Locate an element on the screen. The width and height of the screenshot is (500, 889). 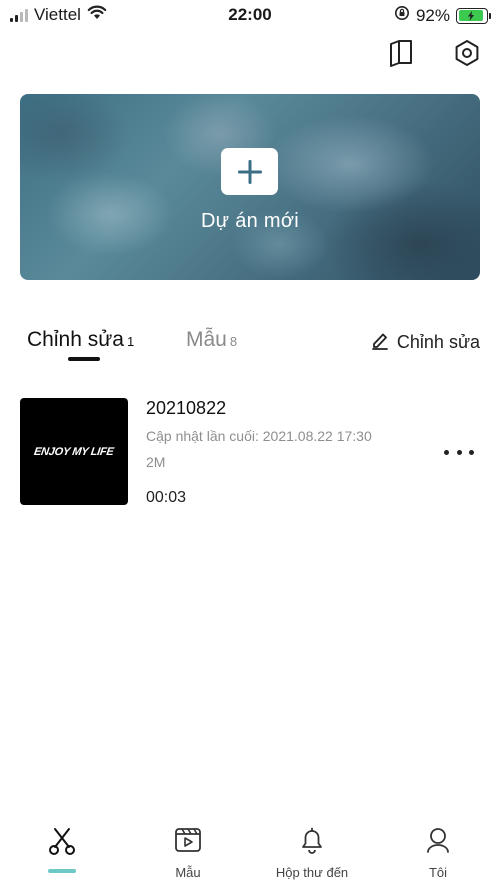
tab-edit: Chỉnh sửa 1 is located at coordinates (80, 340).